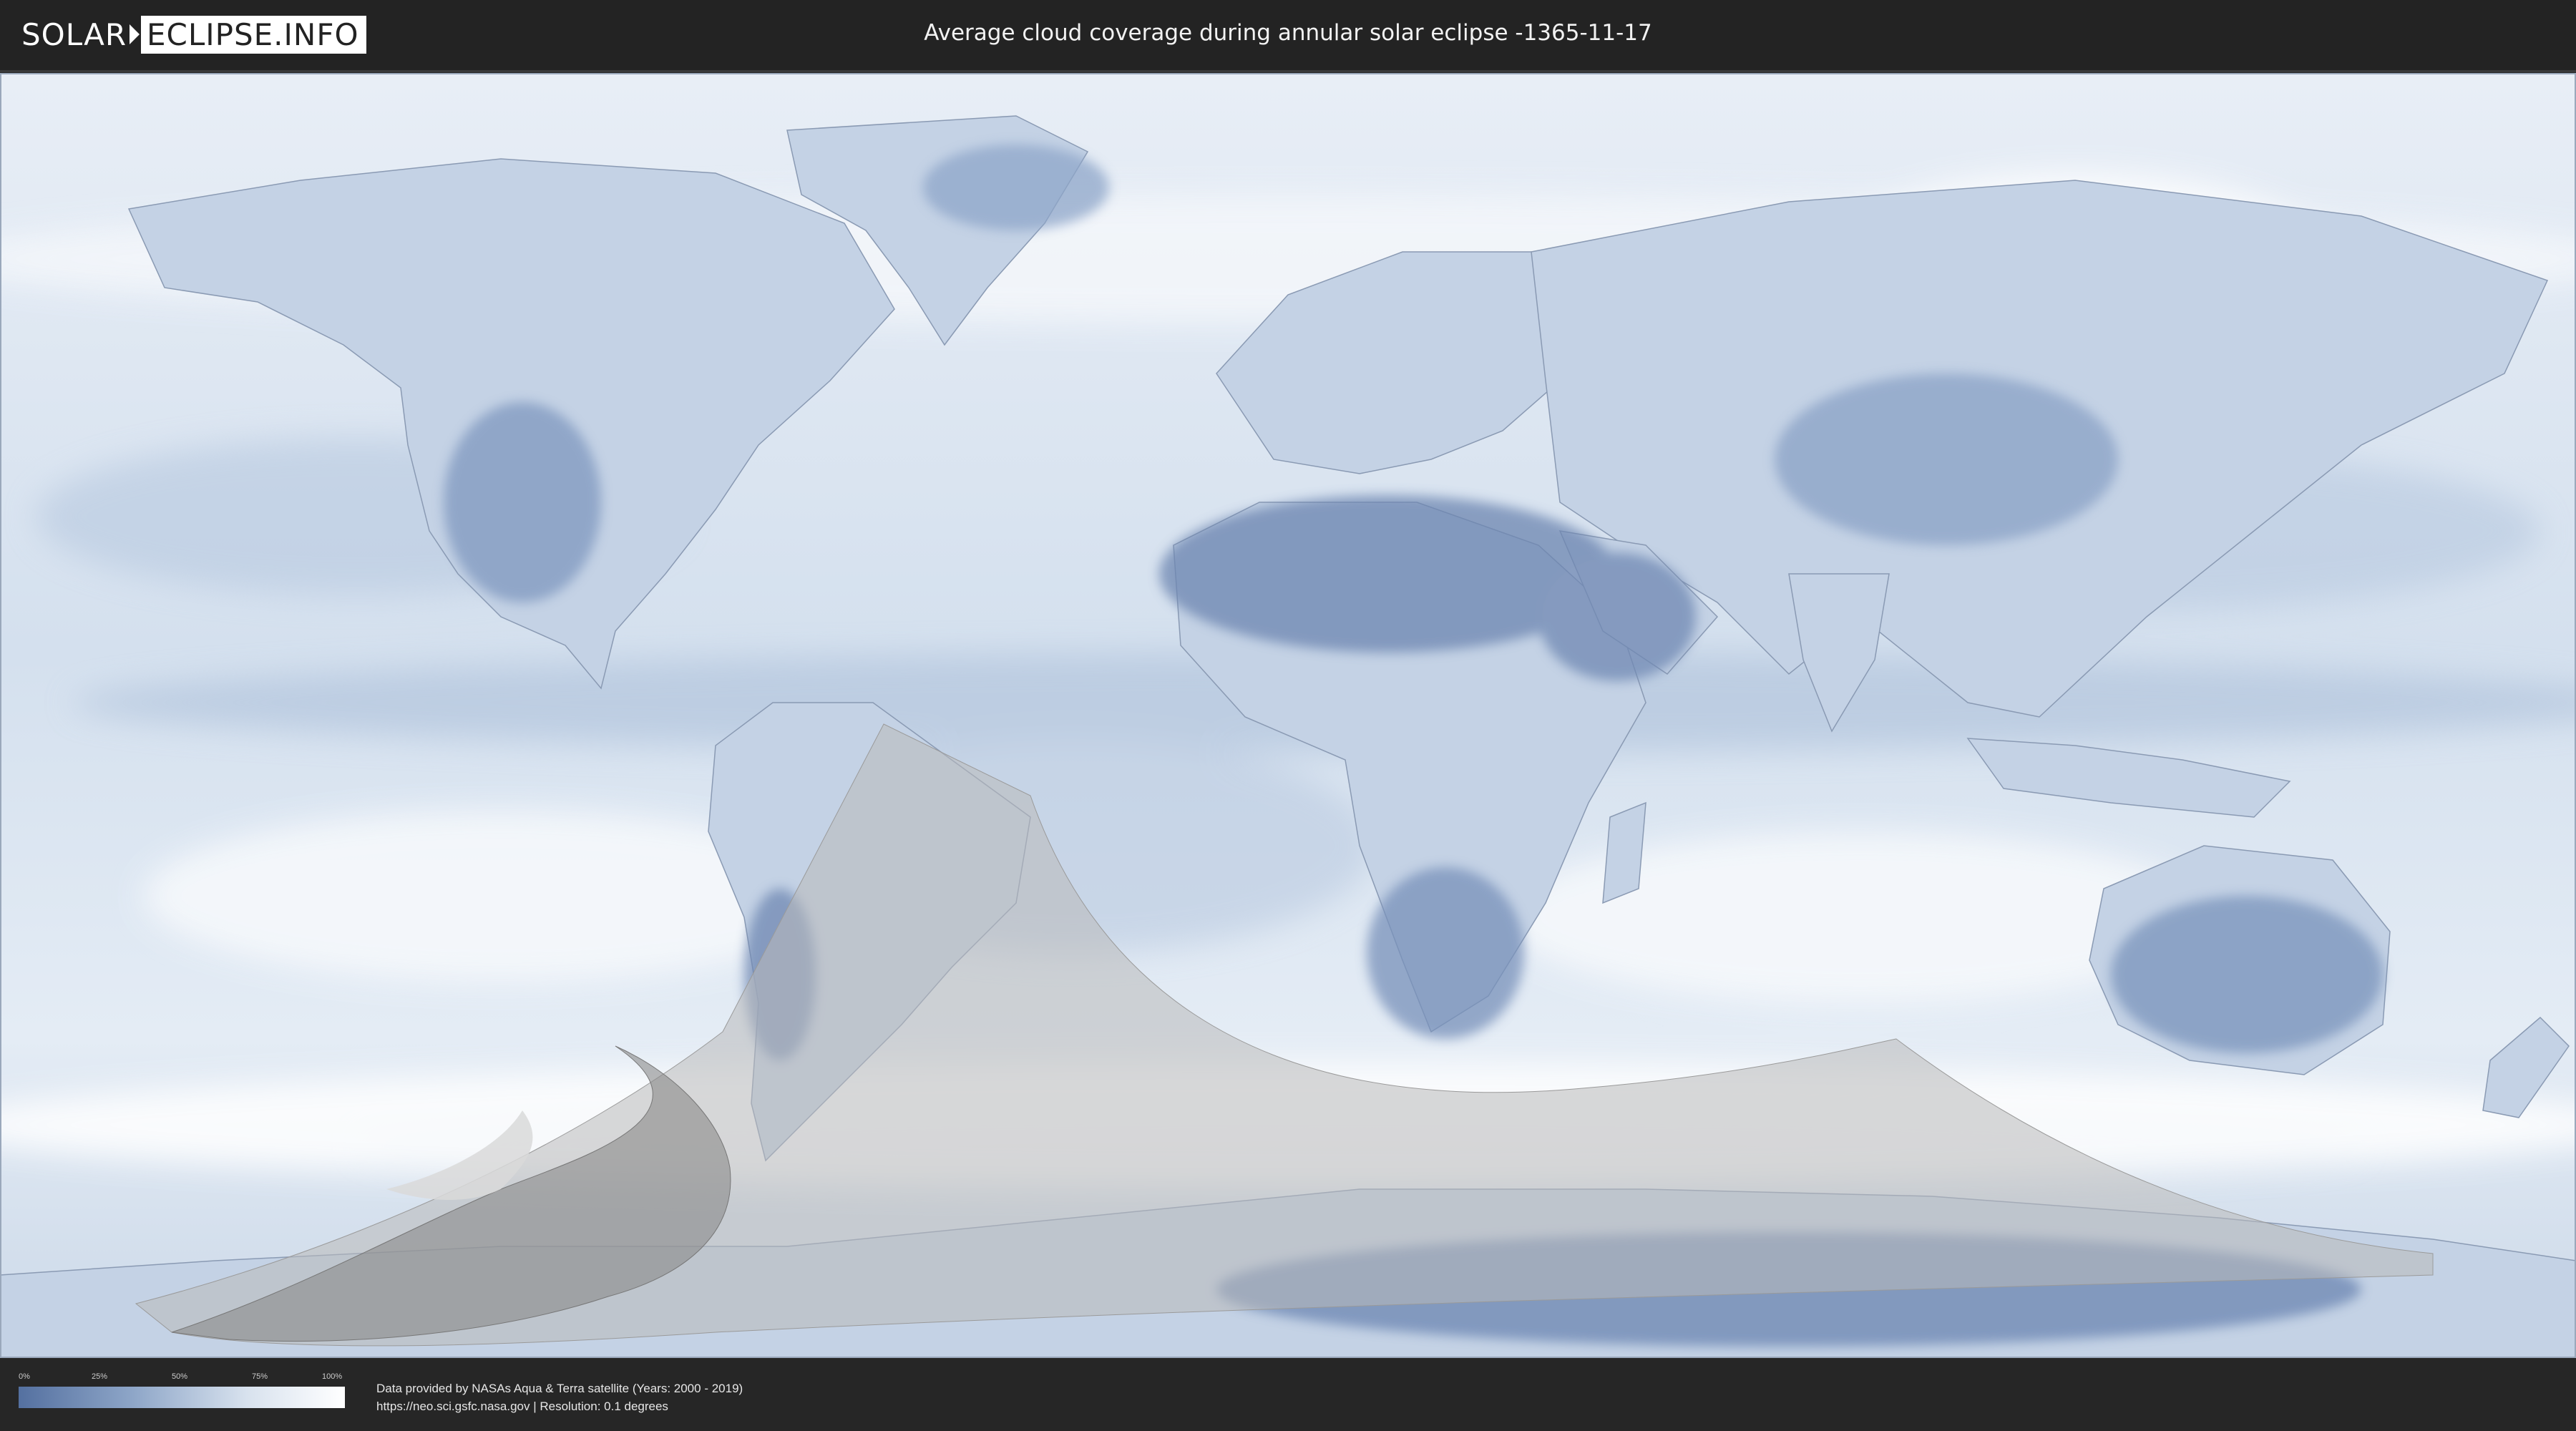  Describe the element at coordinates (182, 1397) in the screenshot. I see `legend-gradient-bar` at that location.